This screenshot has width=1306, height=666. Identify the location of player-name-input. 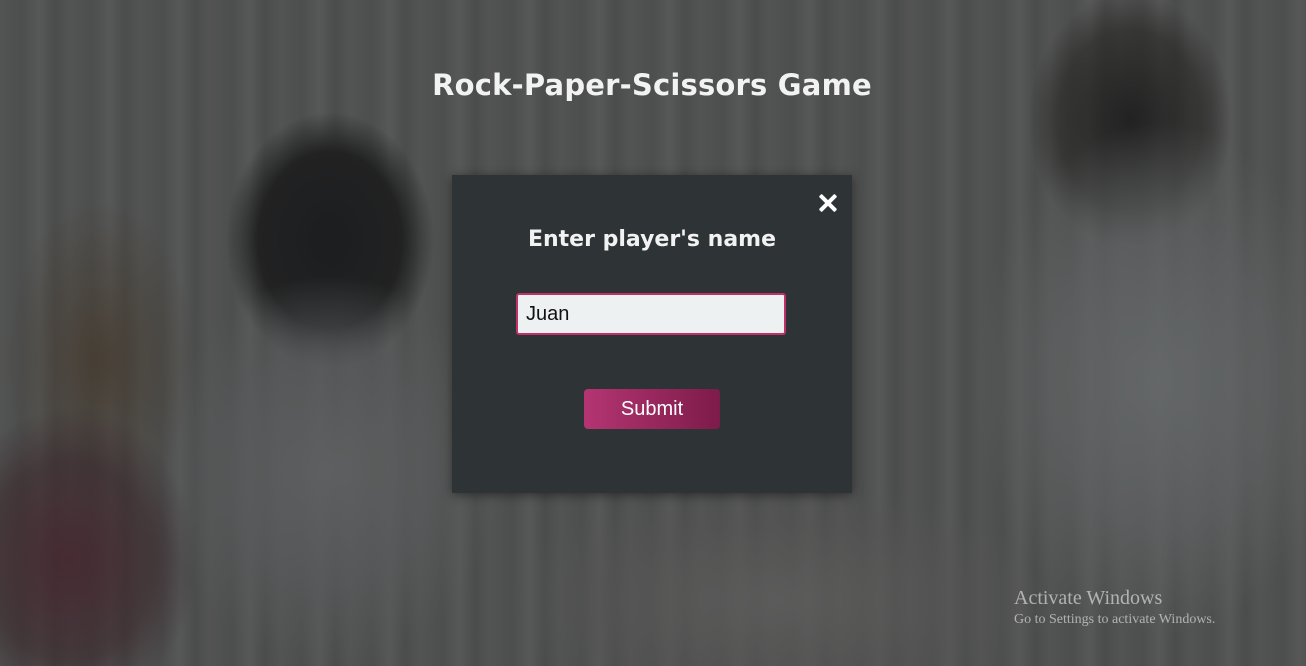
(651, 314).